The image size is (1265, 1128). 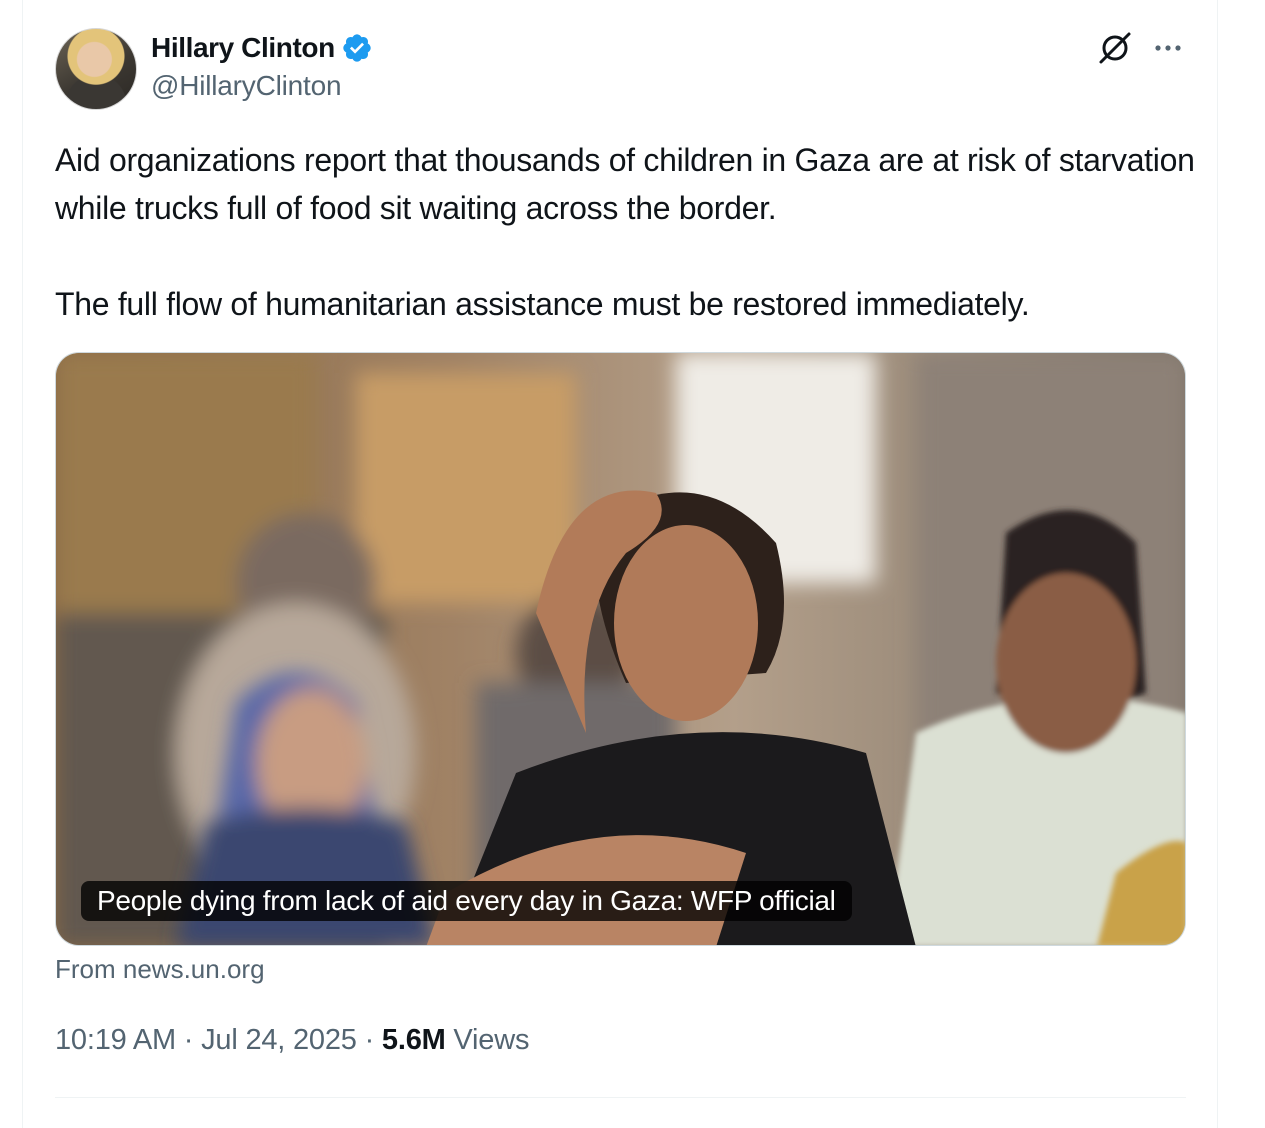 I want to click on author-name-row: Hillary Clinton, so click(x=262, y=48).